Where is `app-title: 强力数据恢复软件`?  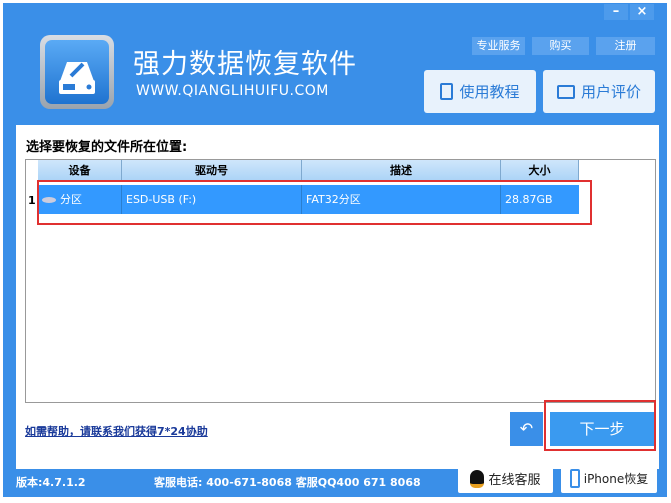
app-title: 强力数据恢复软件 is located at coordinates (245, 64).